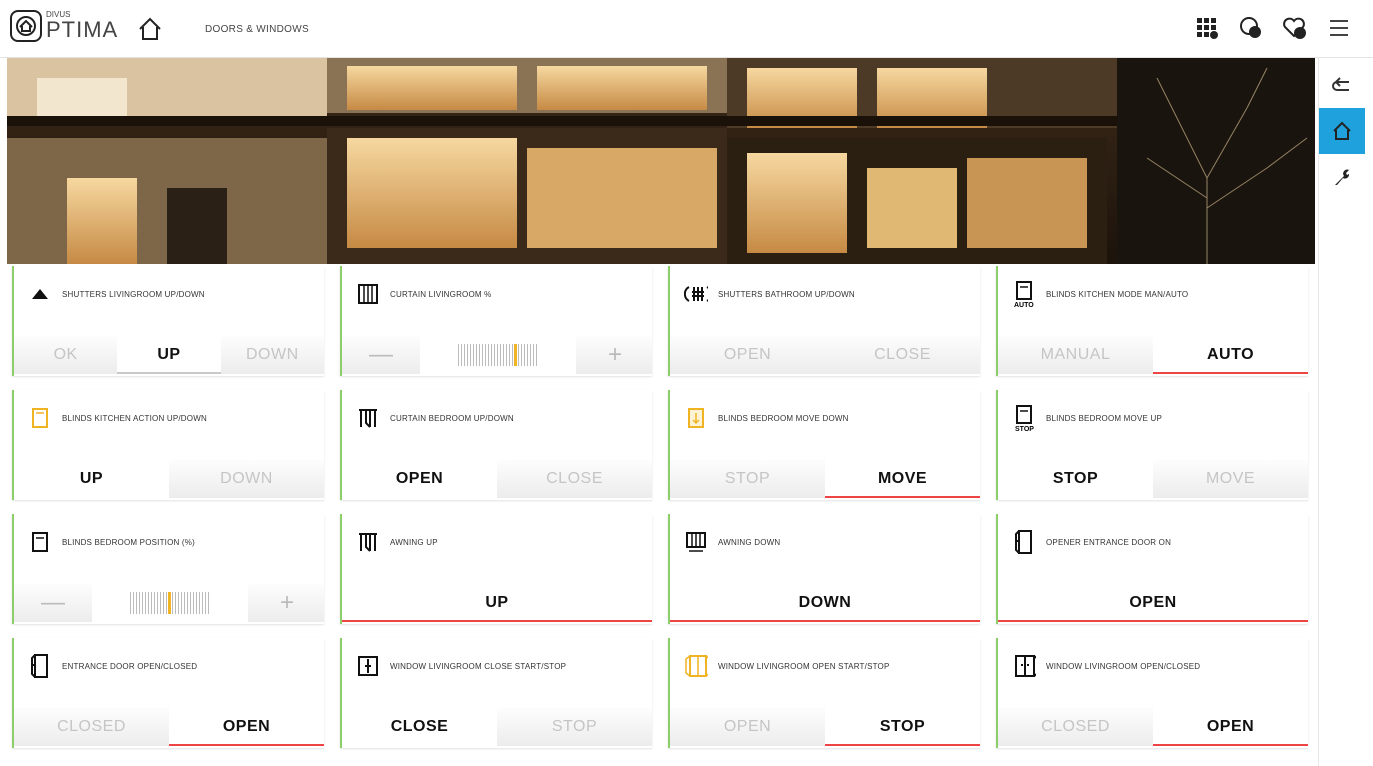 The image size is (1373, 766). I want to click on shutter-wind-icon, so click(696, 294).